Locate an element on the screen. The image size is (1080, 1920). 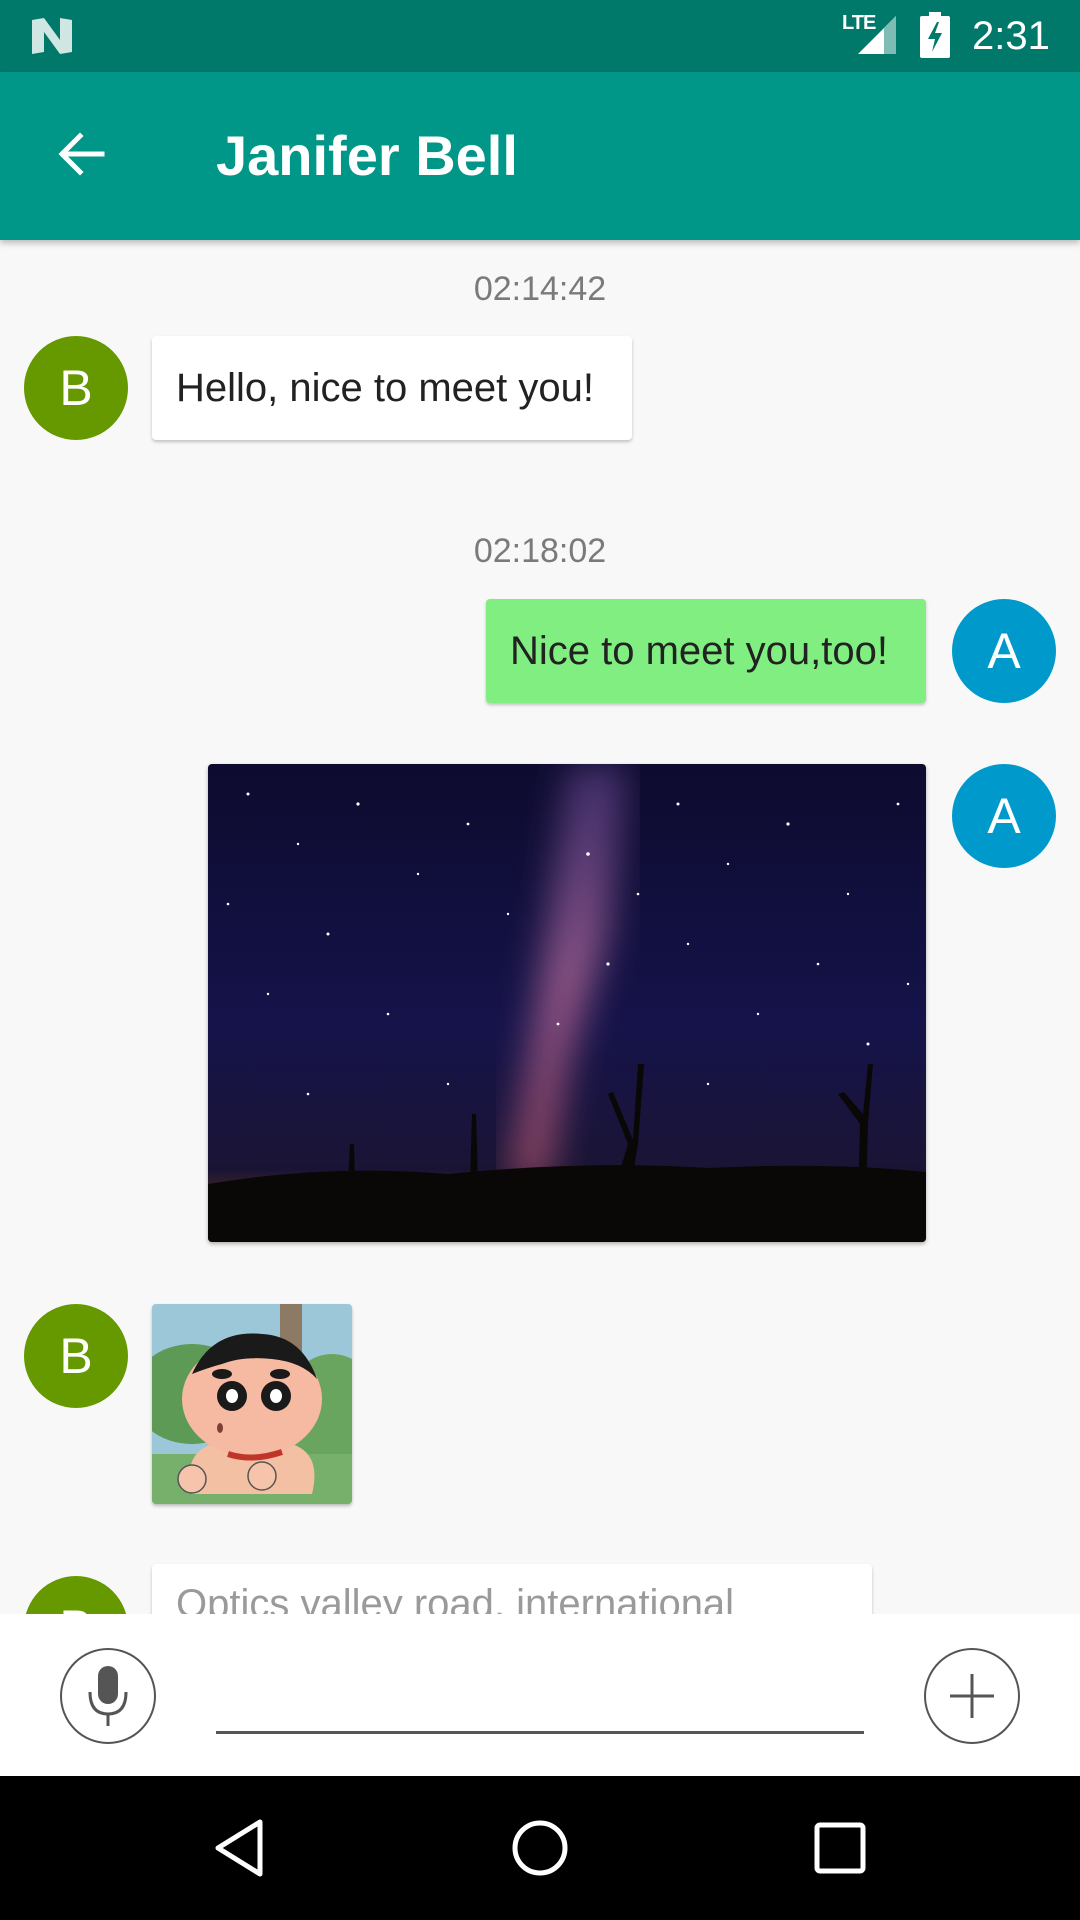
status-clock: 2:31 is located at coordinates (1011, 36).